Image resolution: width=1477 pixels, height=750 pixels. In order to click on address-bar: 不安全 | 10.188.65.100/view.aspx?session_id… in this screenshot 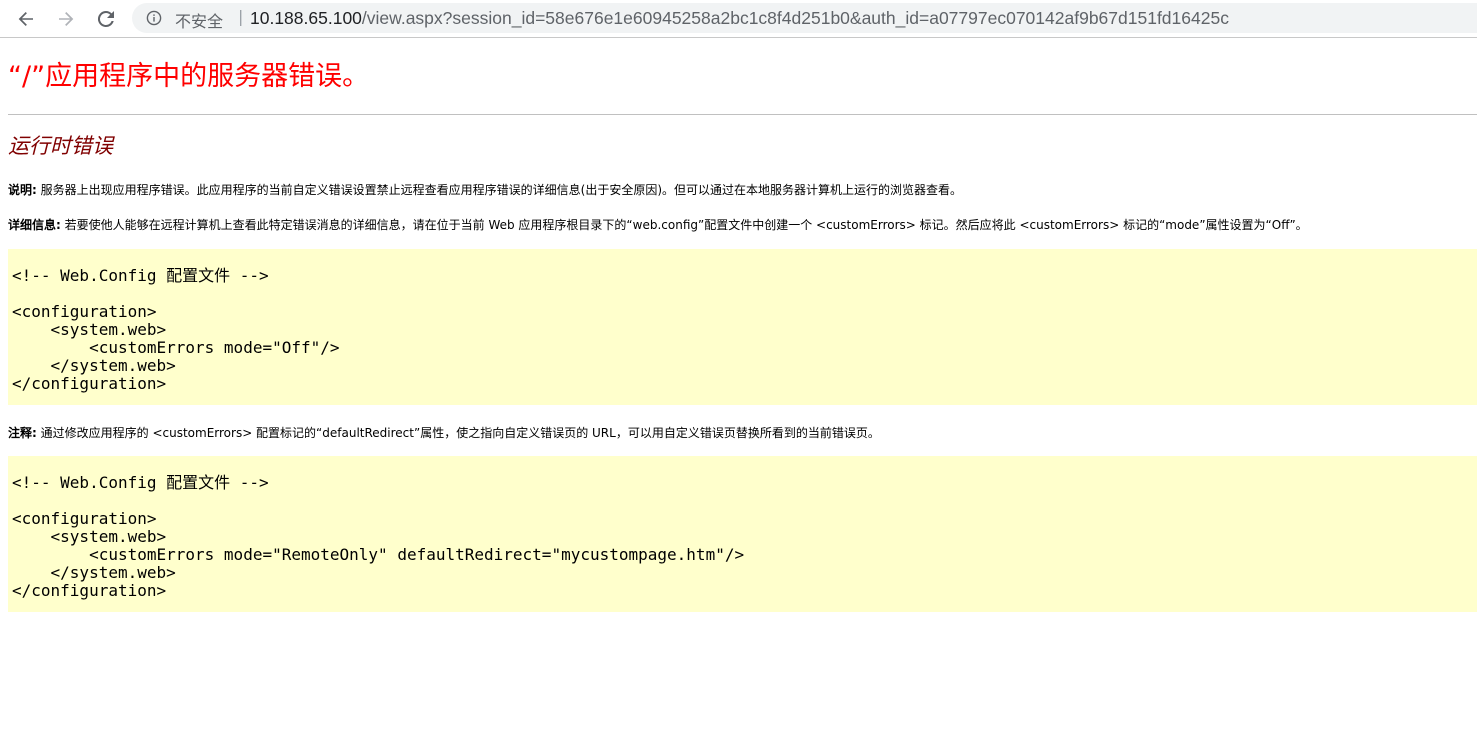, I will do `click(804, 18)`.